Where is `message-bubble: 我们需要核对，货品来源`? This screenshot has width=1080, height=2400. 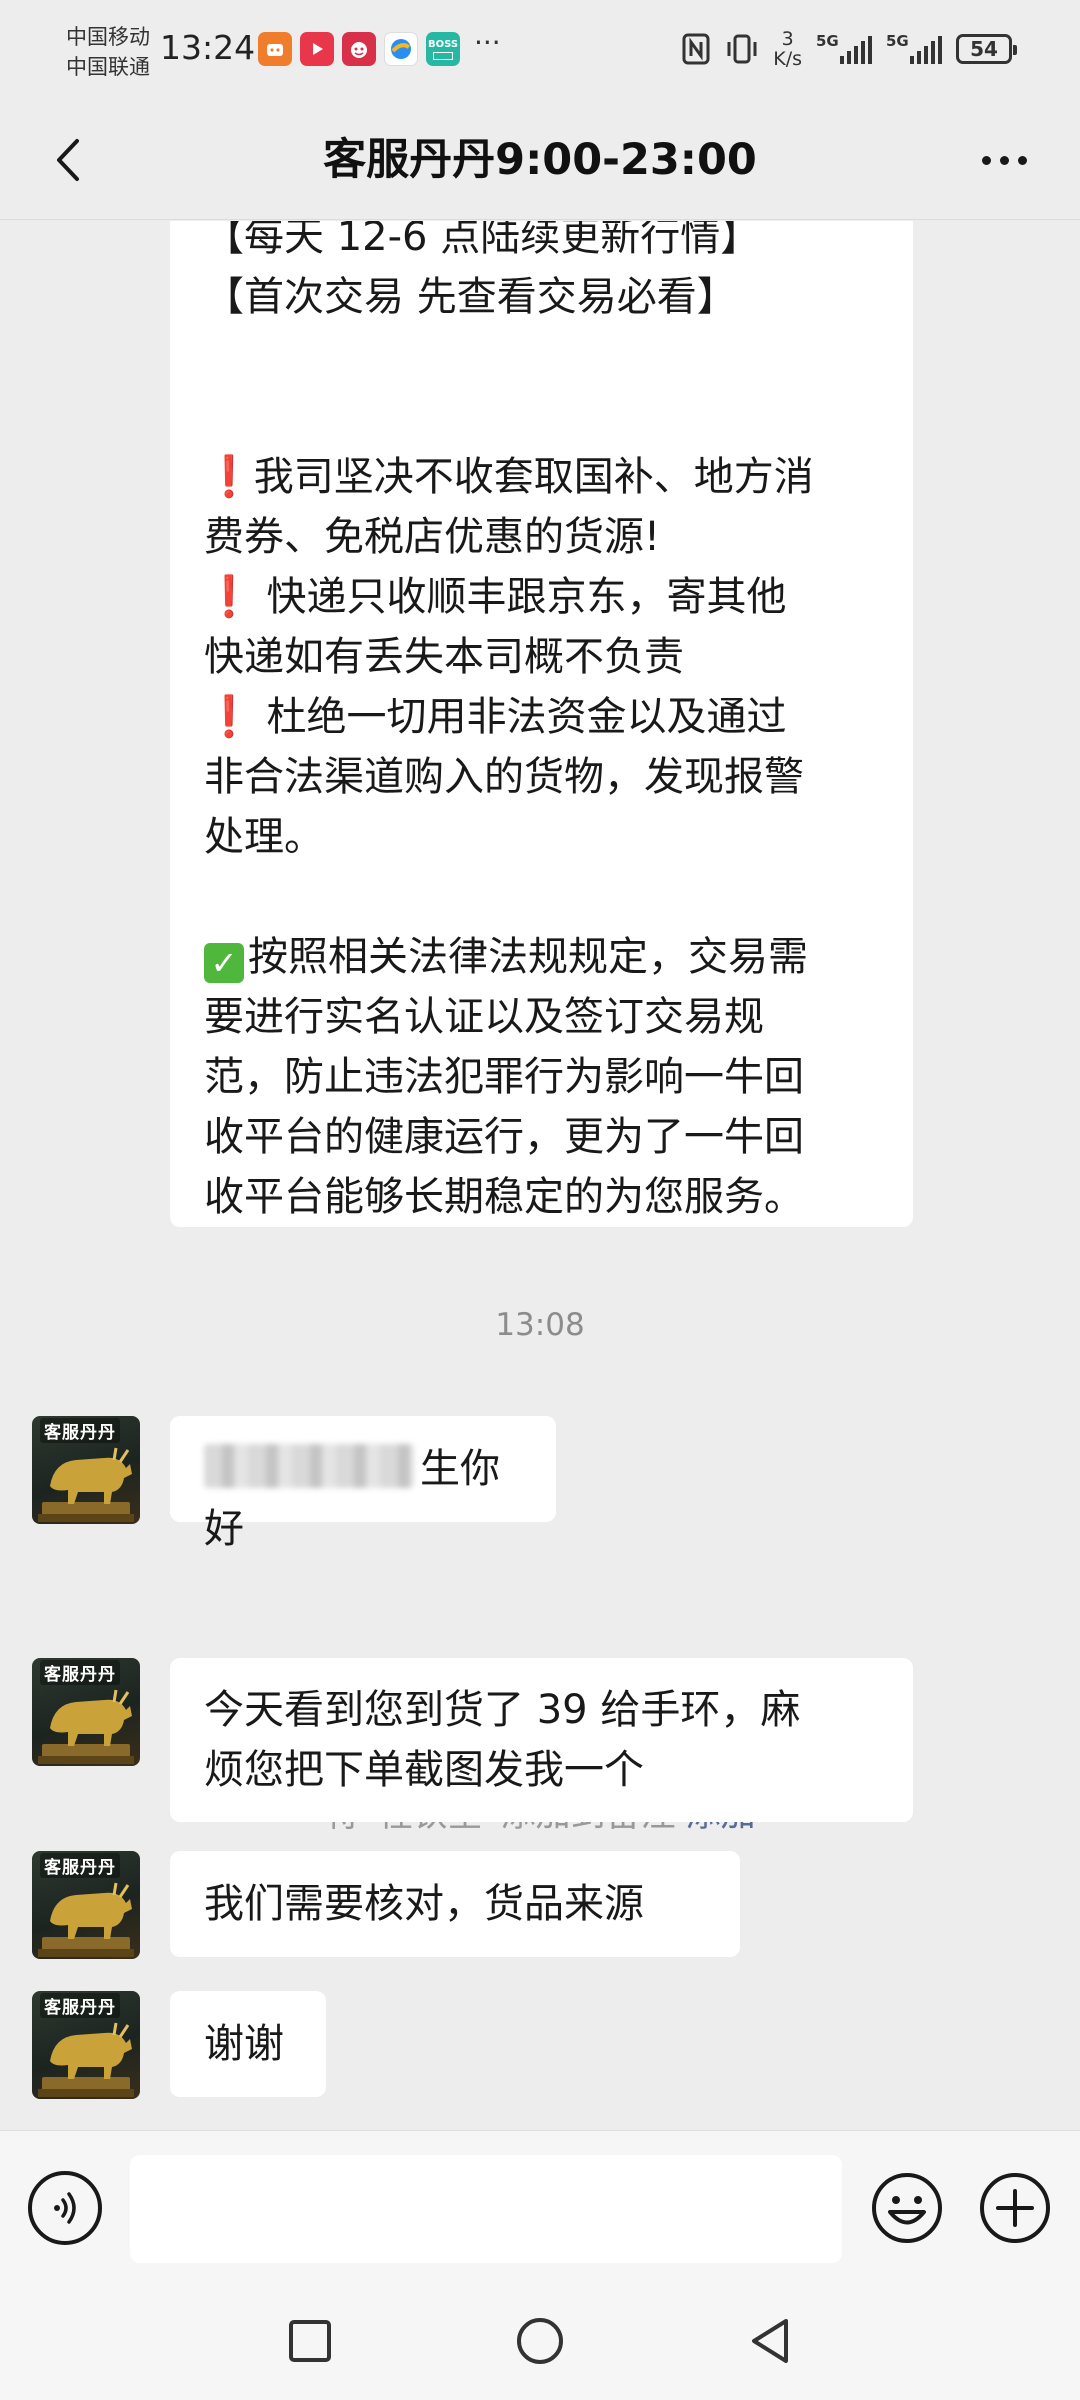 message-bubble: 我们需要核对，货品来源 is located at coordinates (455, 1904).